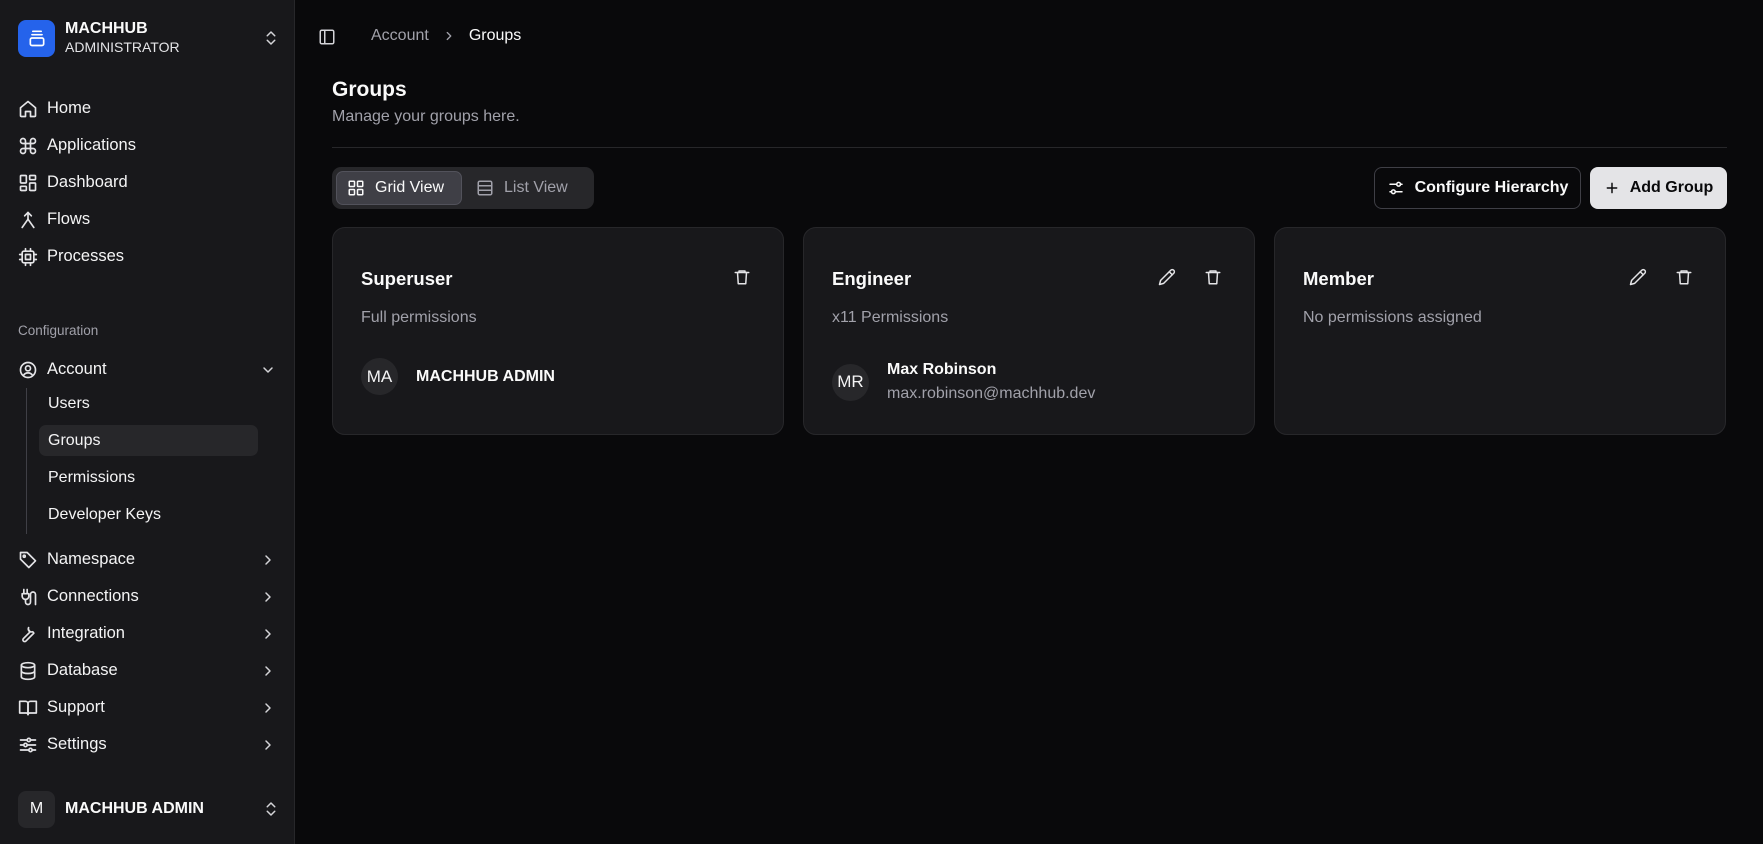  I want to click on sidebar-item-connections: Connections, so click(149, 596).